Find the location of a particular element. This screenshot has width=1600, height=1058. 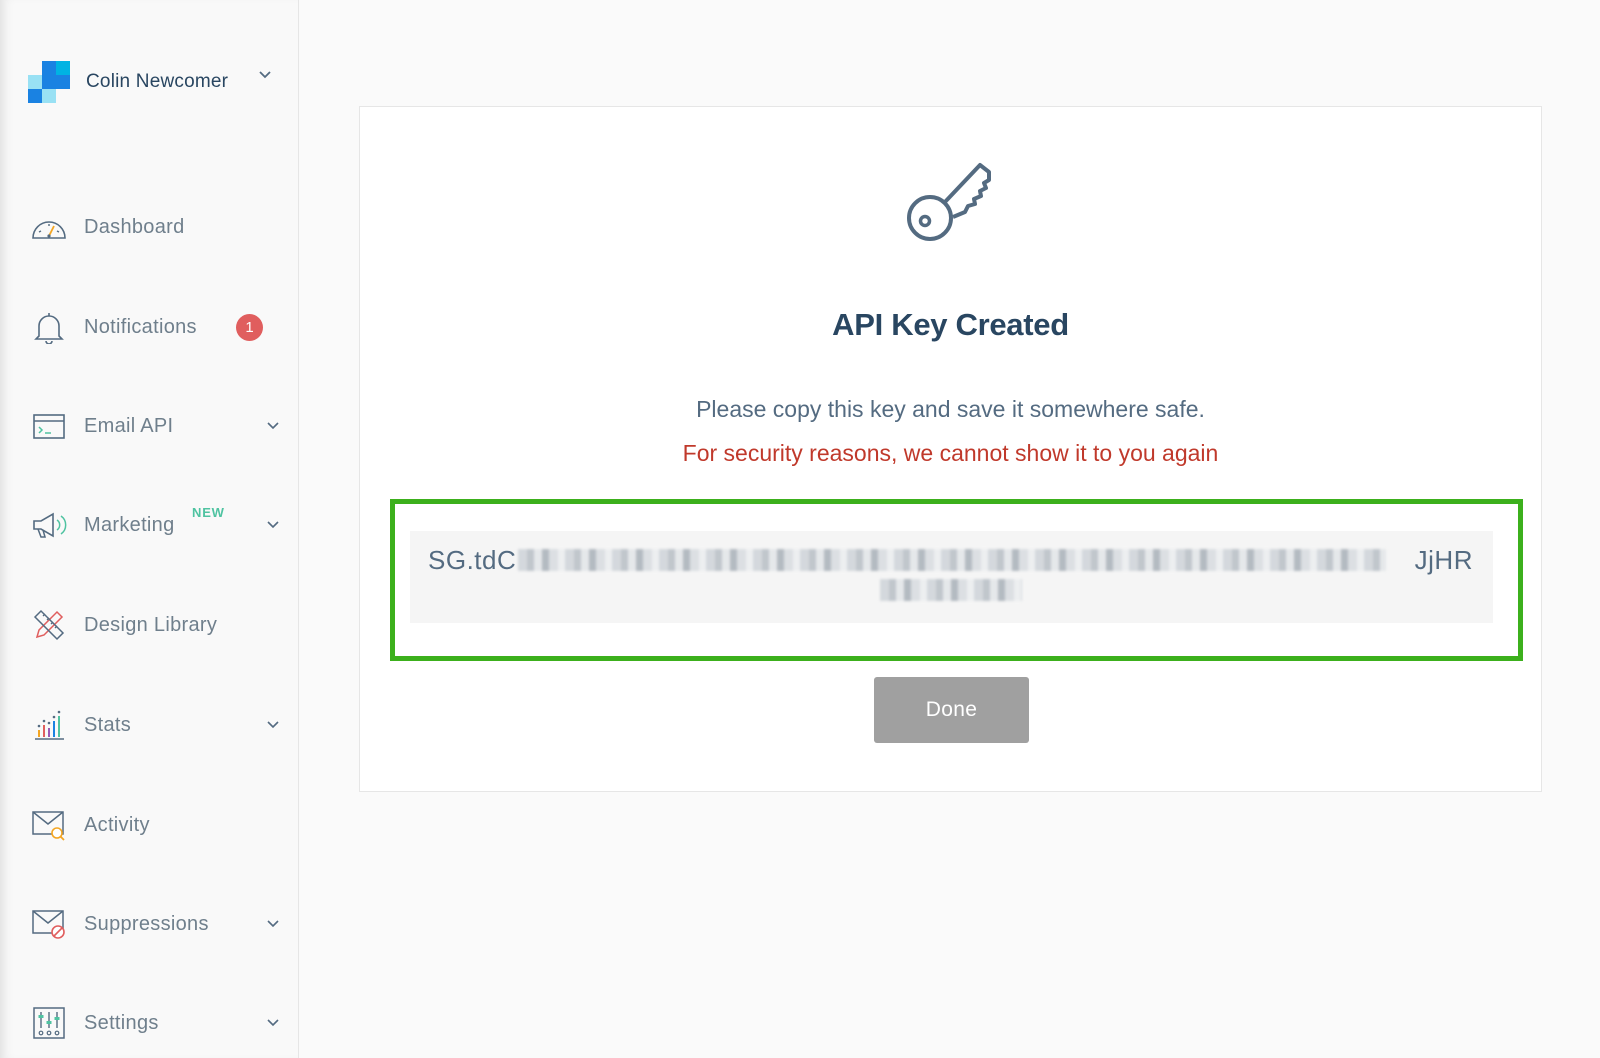

api-key-prefix: SG.tdC is located at coordinates (472, 560).